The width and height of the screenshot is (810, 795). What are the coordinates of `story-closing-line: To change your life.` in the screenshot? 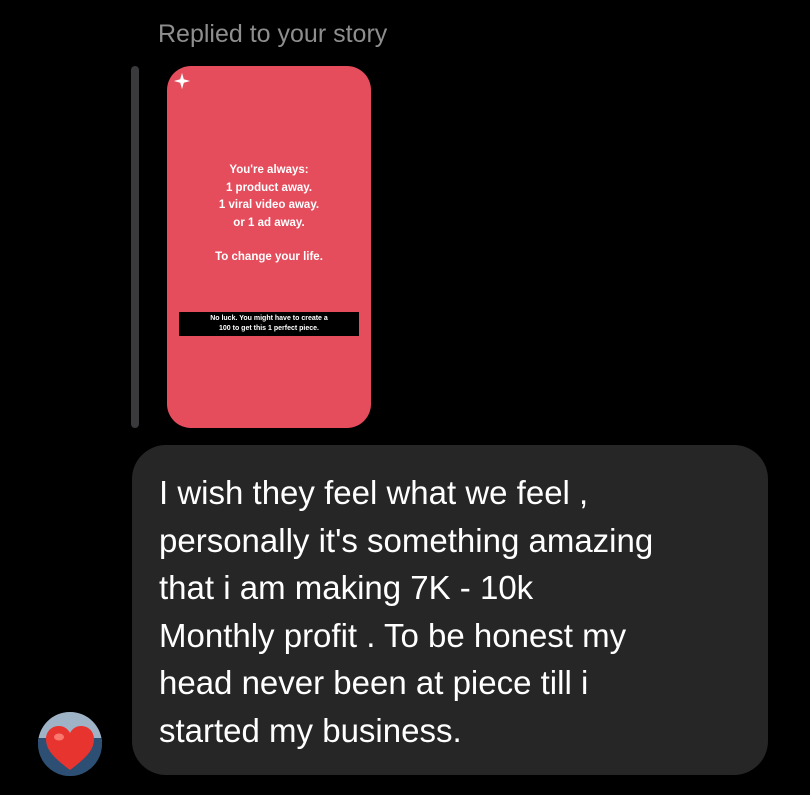 It's located at (269, 257).